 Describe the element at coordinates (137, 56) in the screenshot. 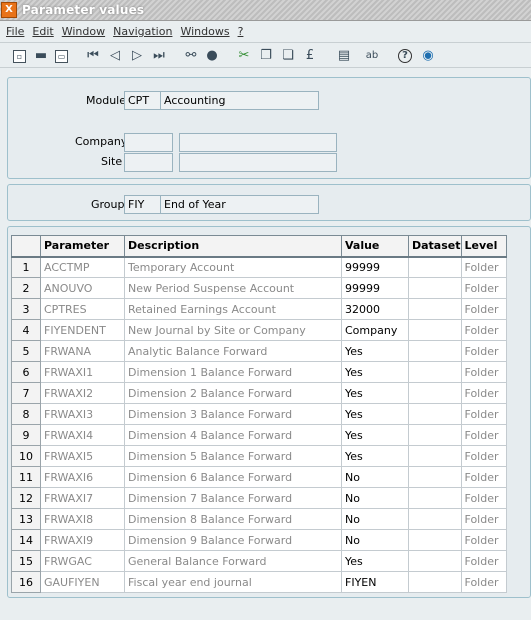

I see `next-record-icon: ▷` at that location.